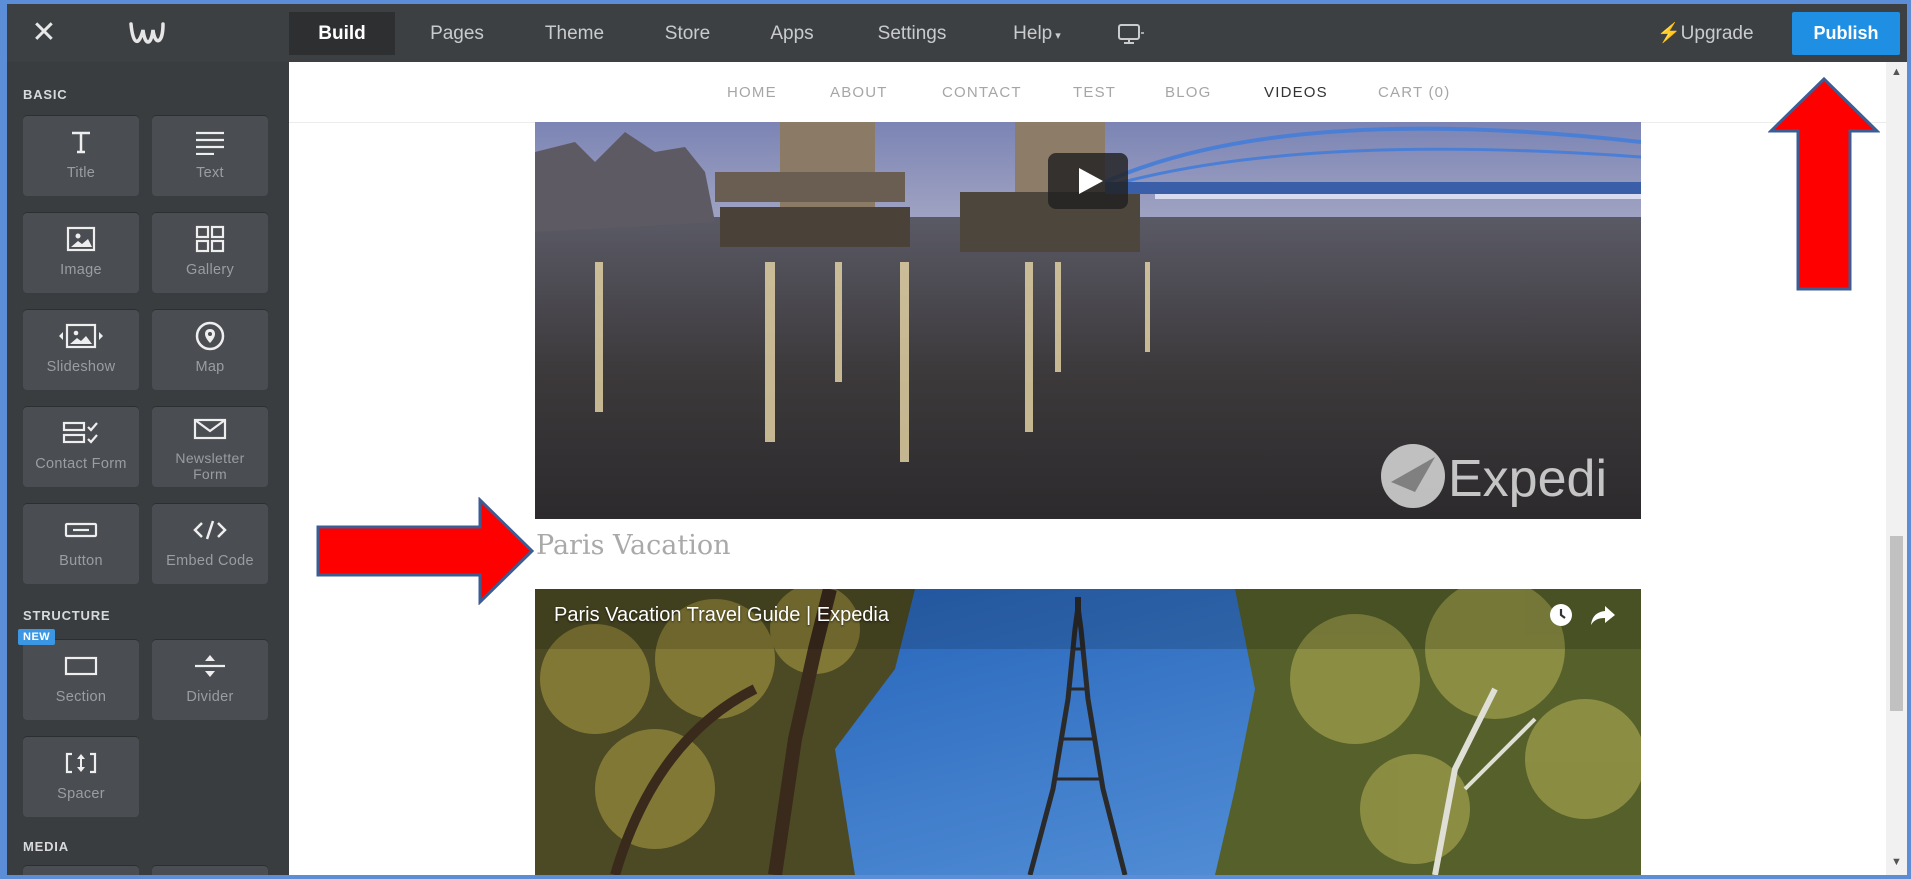  I want to click on site-link-blog: BLOG, so click(1188, 92).